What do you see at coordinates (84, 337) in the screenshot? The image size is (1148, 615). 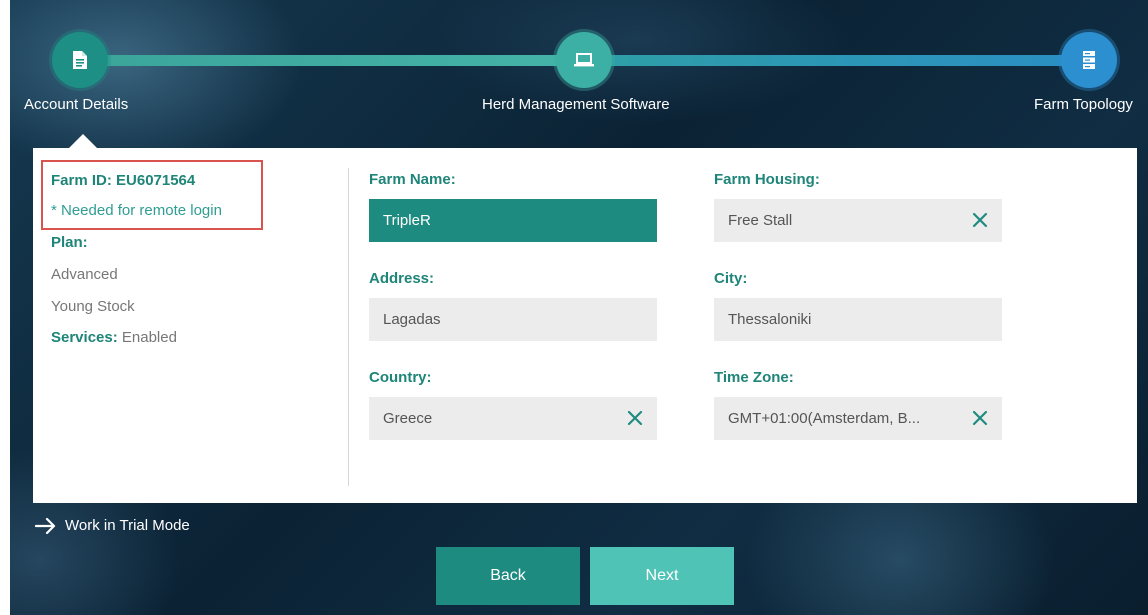 I see `services-label: Services:` at bounding box center [84, 337].